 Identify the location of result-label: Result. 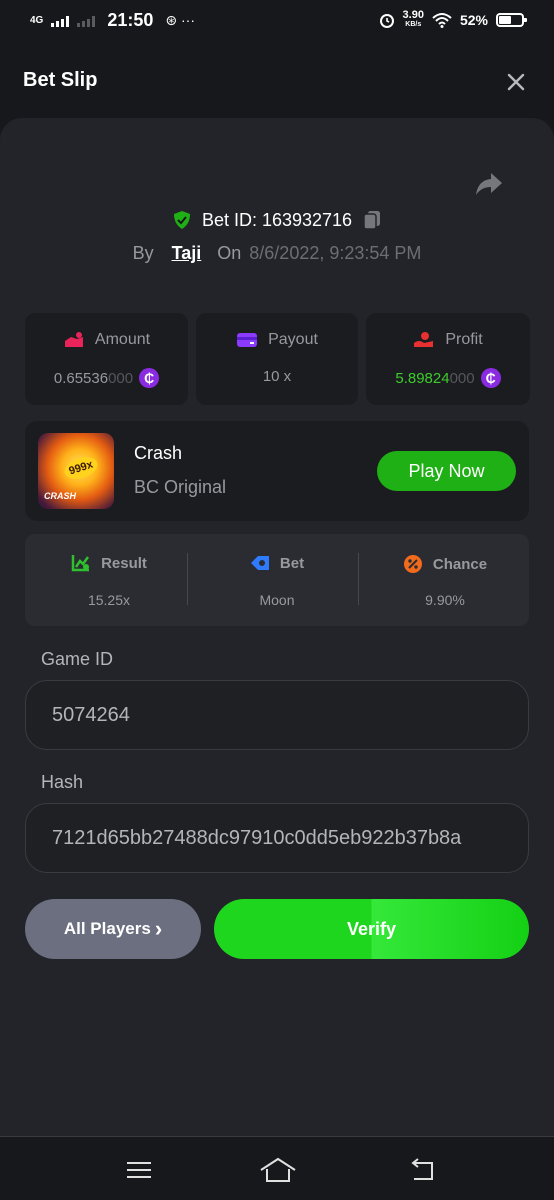
(124, 563).